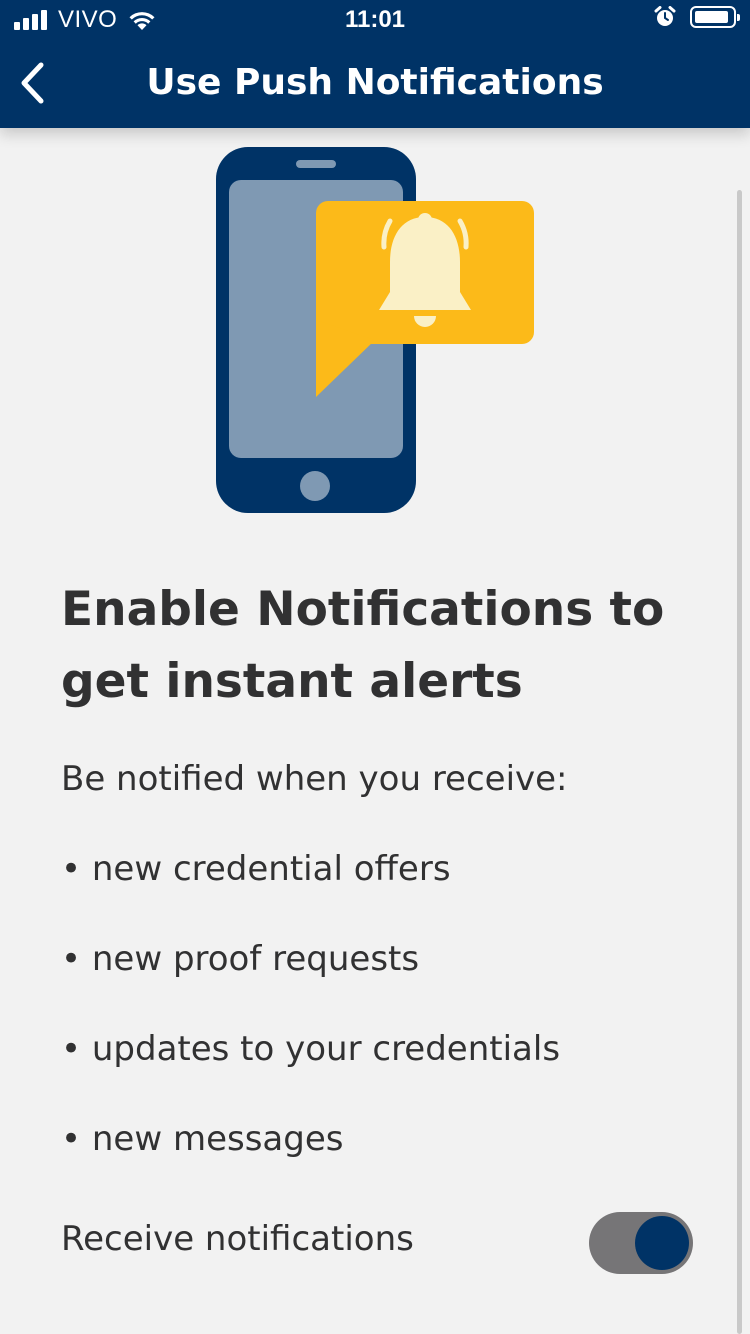  Describe the element at coordinates (665, 16) in the screenshot. I see `alarm-clock-icon` at that location.